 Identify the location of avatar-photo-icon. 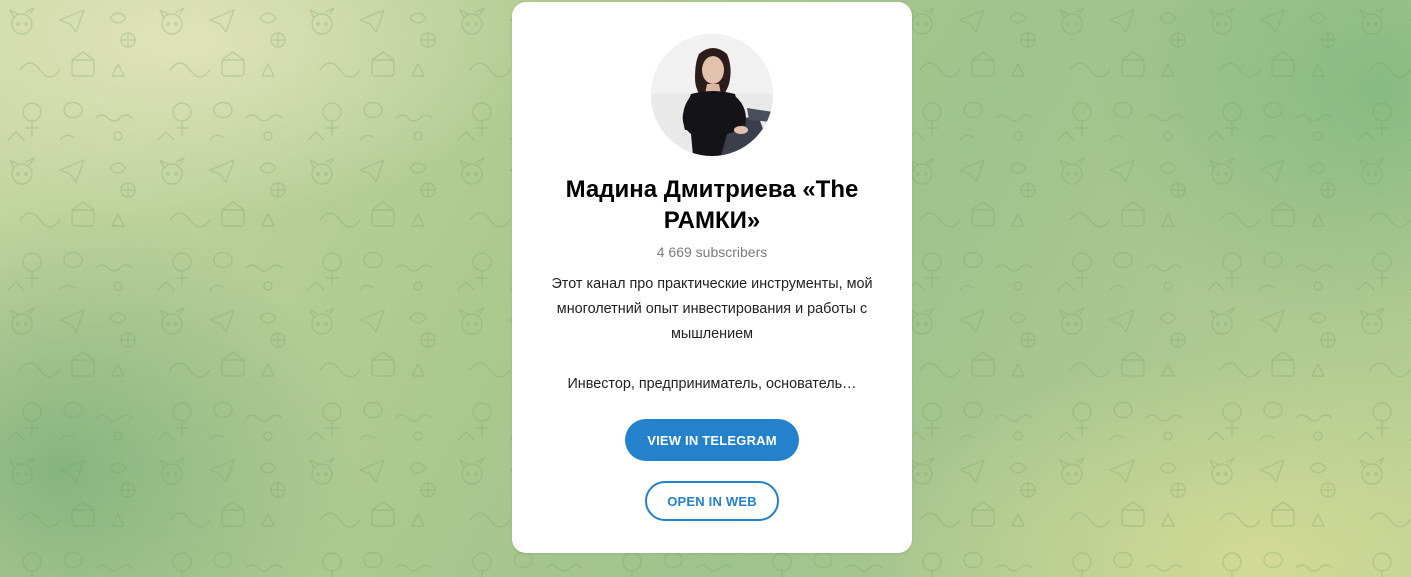
(712, 95).